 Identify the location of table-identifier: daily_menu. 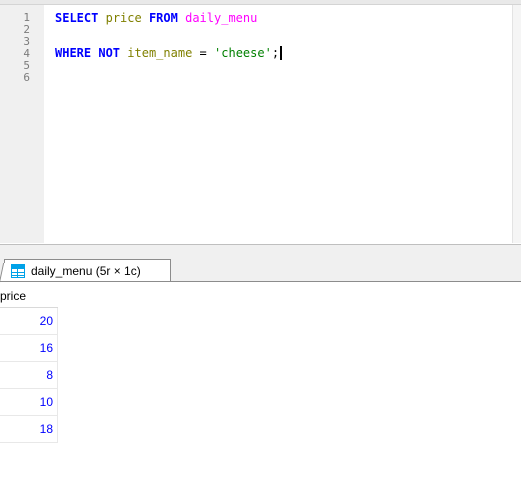
(221, 18).